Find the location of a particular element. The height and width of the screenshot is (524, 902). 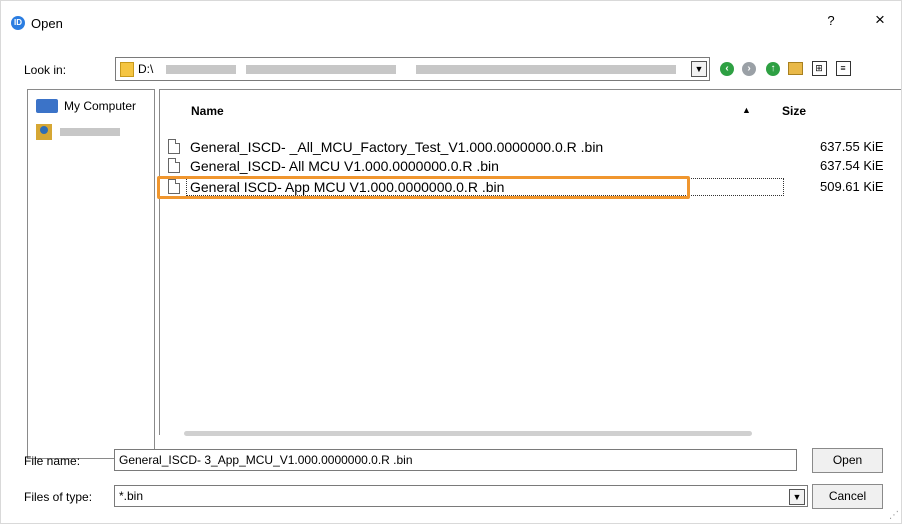

detail-view-button: ≡ is located at coordinates (843, 68).